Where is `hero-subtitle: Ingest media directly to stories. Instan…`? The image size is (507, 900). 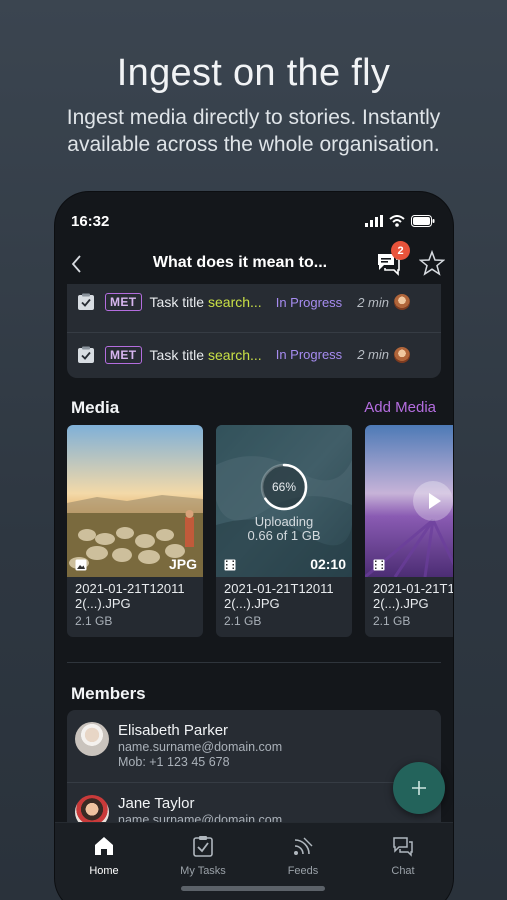 hero-subtitle: Ingest media directly to stories. Instan… is located at coordinates (253, 131).